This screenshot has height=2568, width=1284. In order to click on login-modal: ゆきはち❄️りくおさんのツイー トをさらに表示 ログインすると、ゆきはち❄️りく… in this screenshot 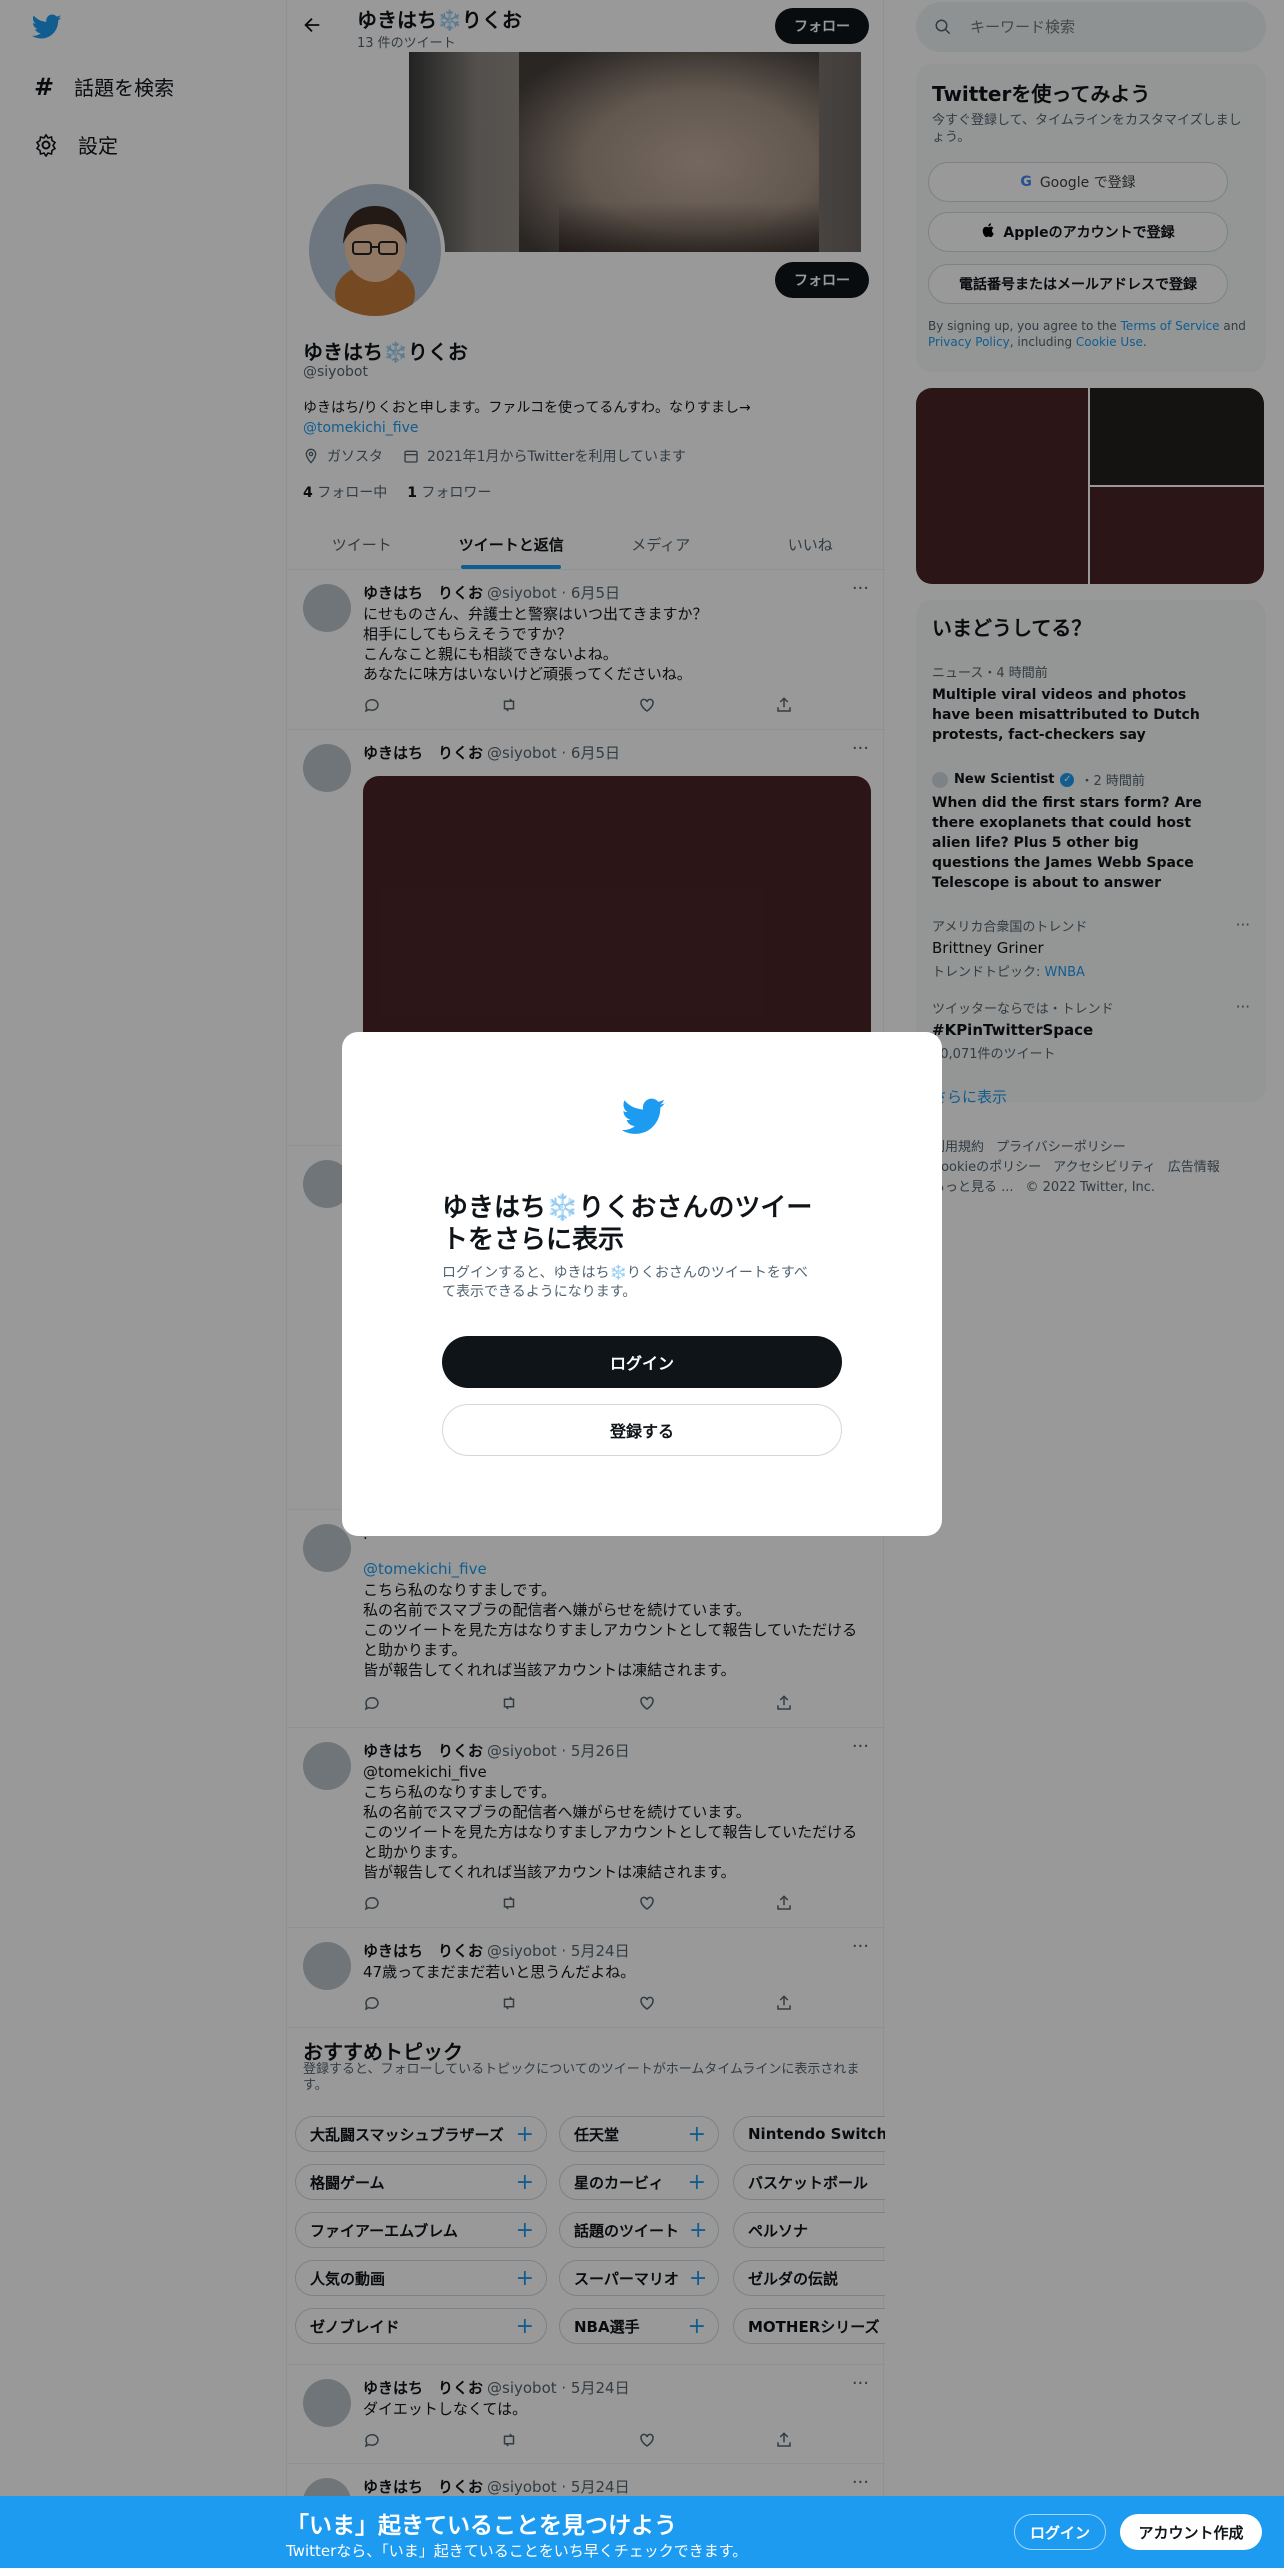, I will do `click(642, 1284)`.